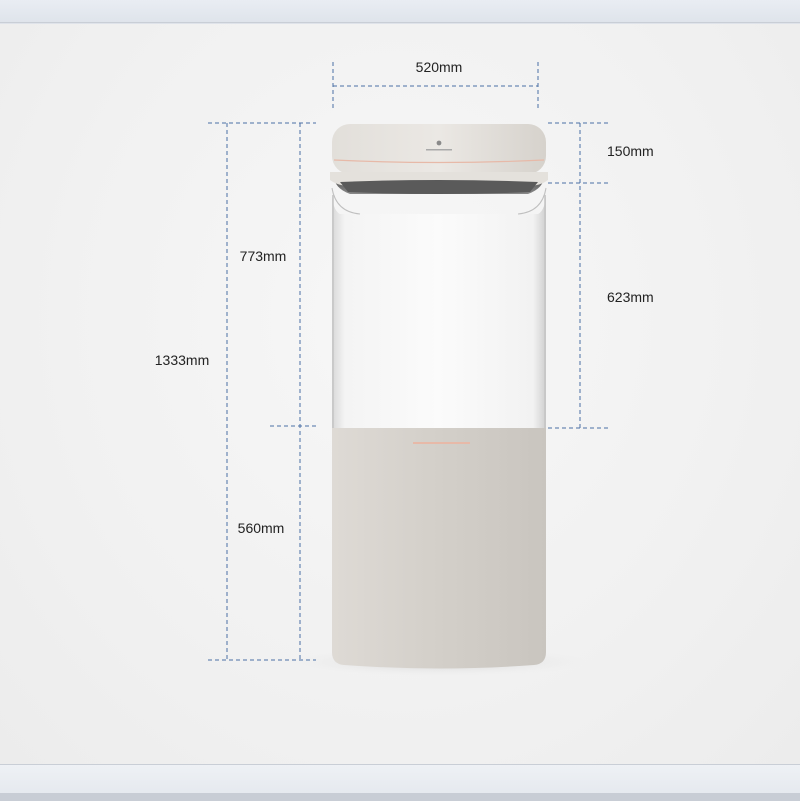 Image resolution: width=800 pixels, height=801 pixels. Describe the element at coordinates (439, 159) in the screenshot. I see `head-unit` at that location.